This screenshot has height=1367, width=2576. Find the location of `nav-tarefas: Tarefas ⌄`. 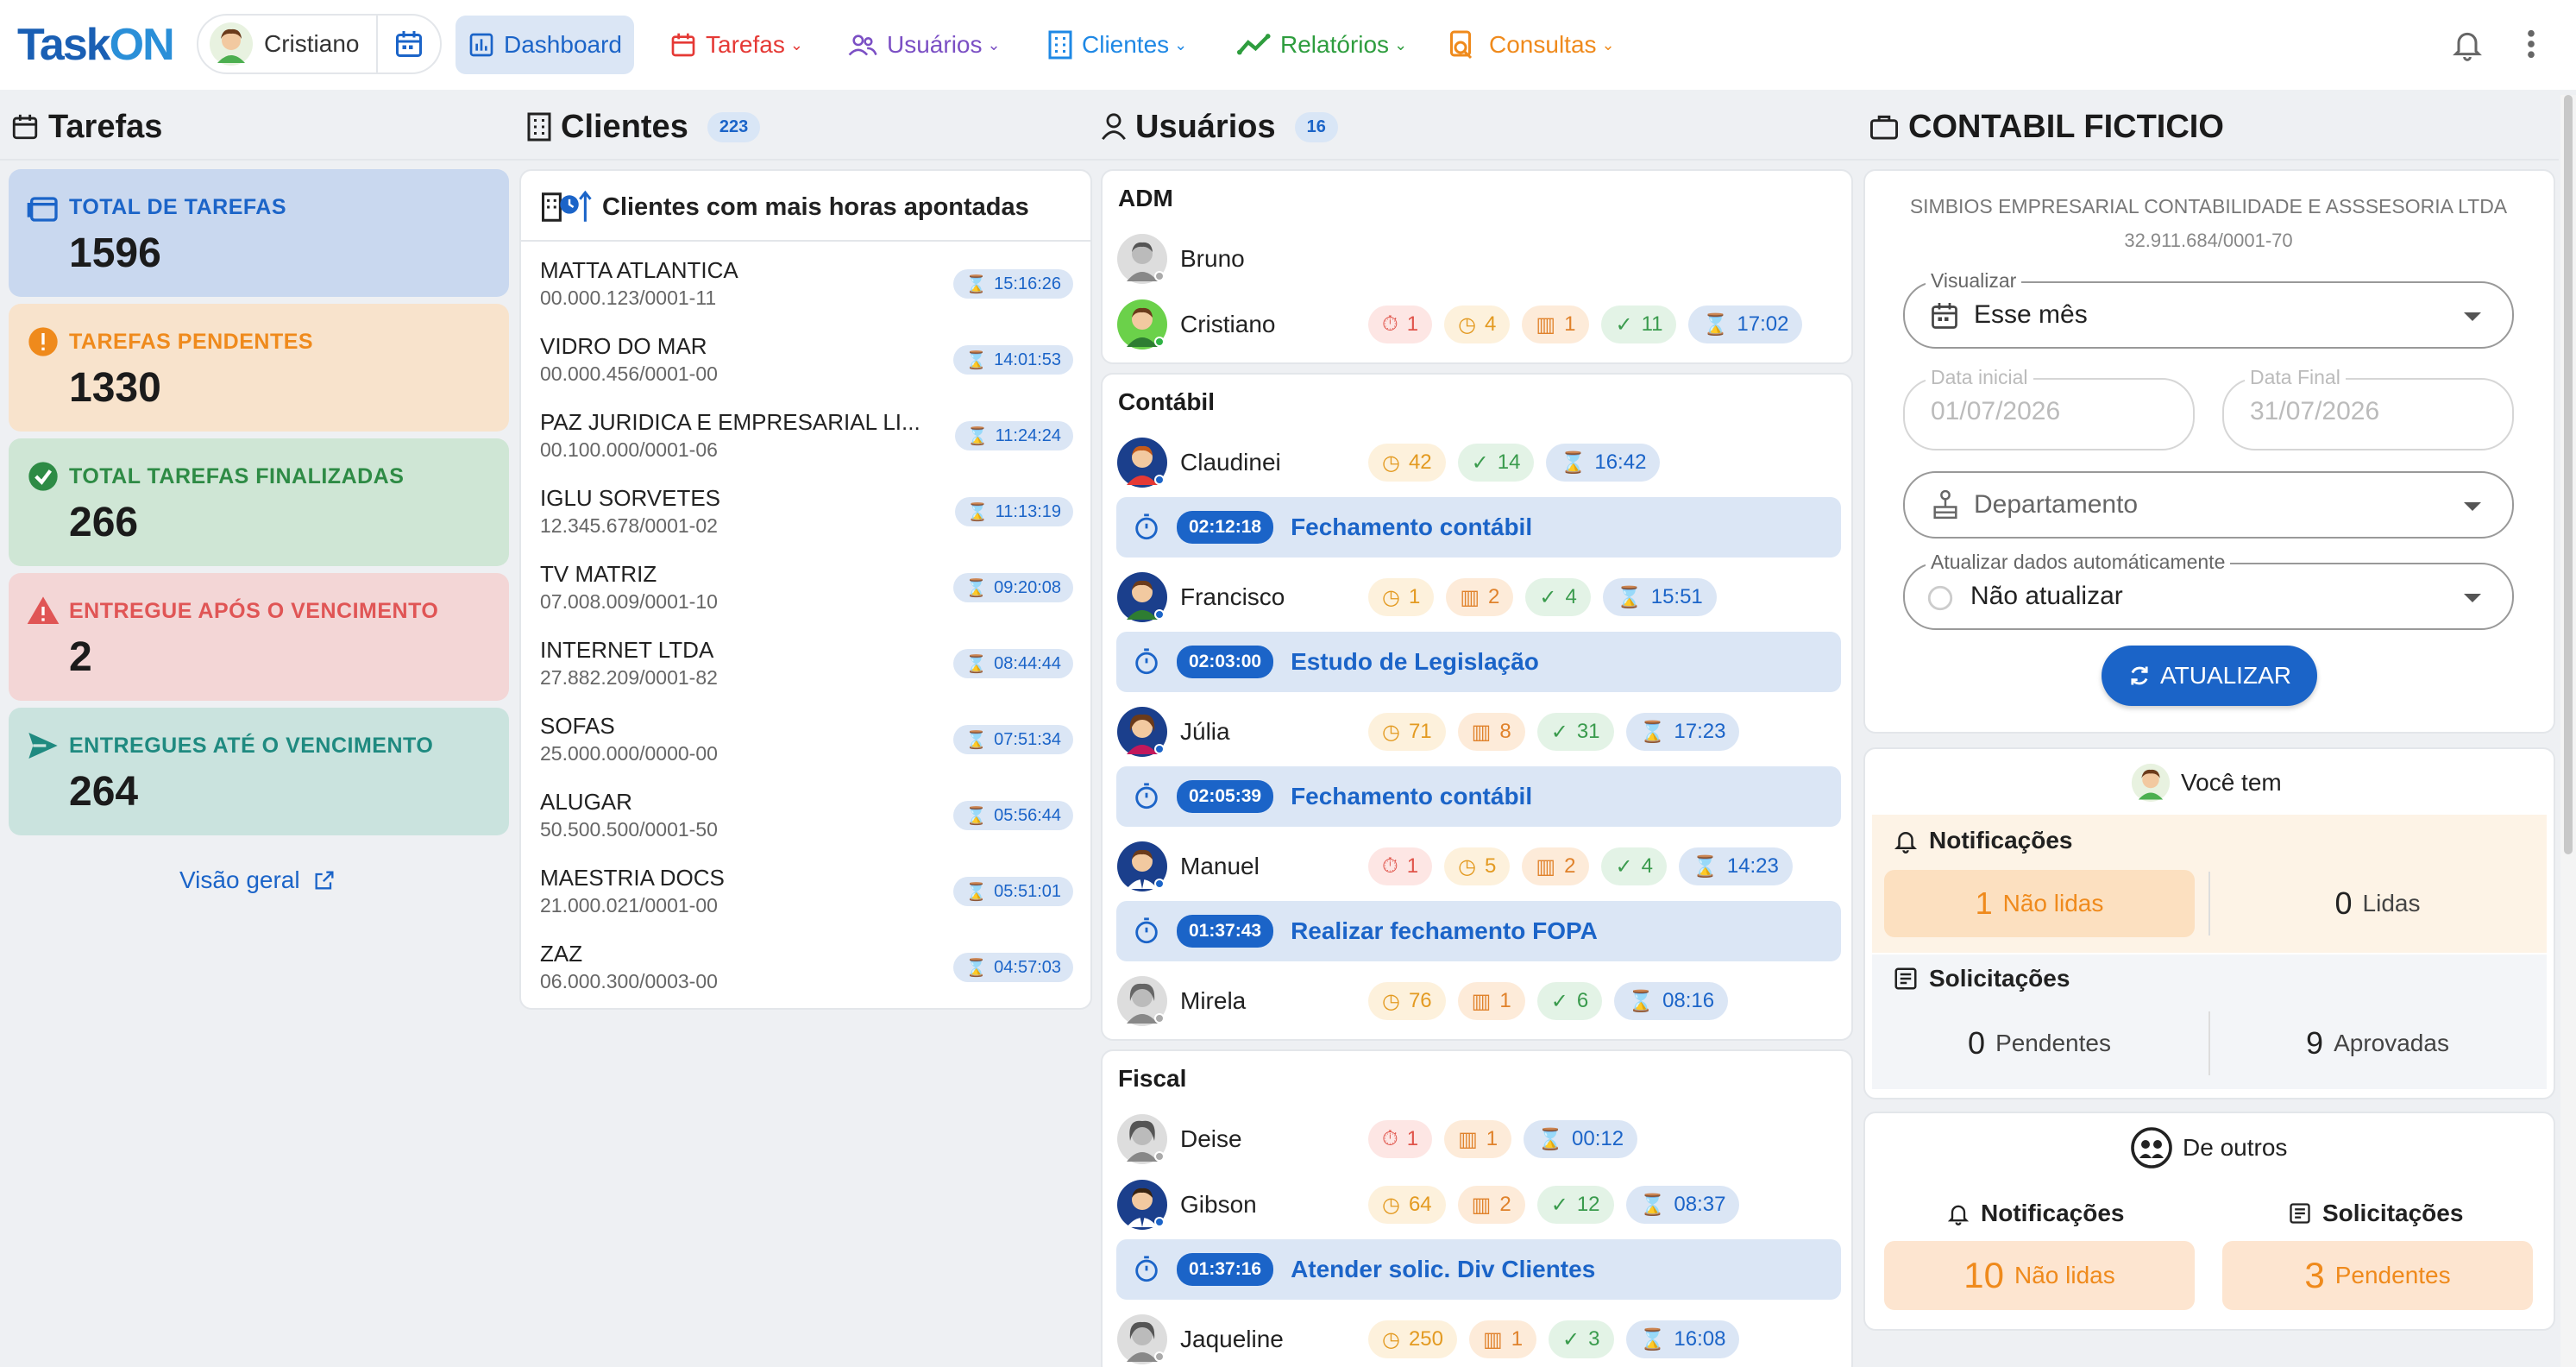

nav-tarefas: Tarefas ⌄ is located at coordinates (736, 45).